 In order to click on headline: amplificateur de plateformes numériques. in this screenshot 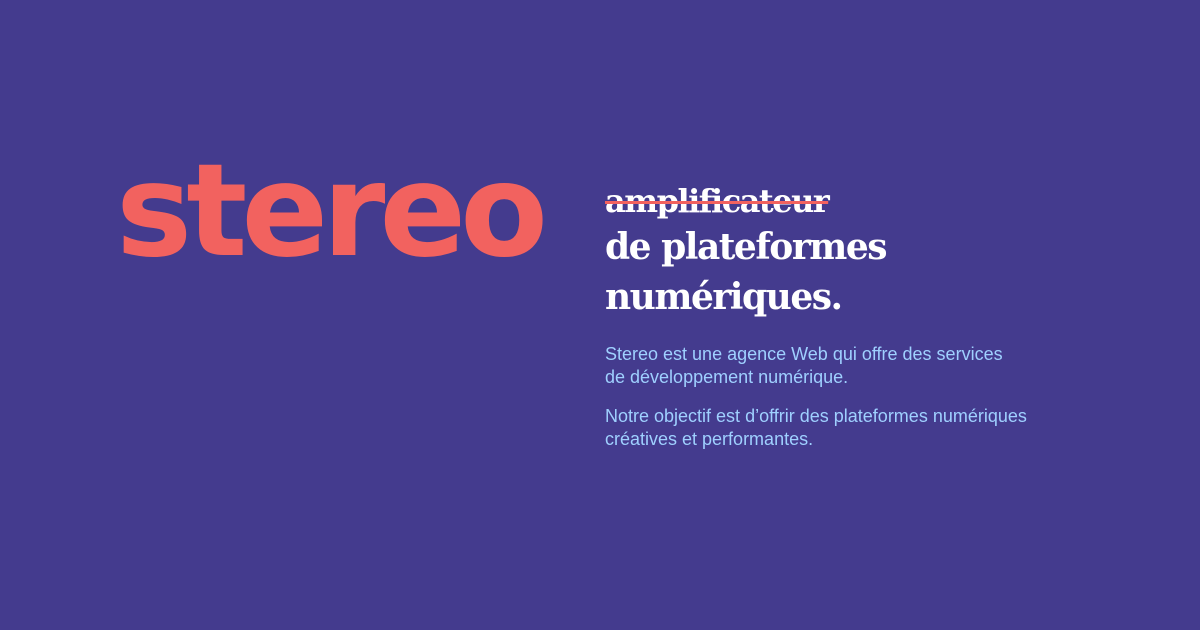, I will do `click(885, 251)`.